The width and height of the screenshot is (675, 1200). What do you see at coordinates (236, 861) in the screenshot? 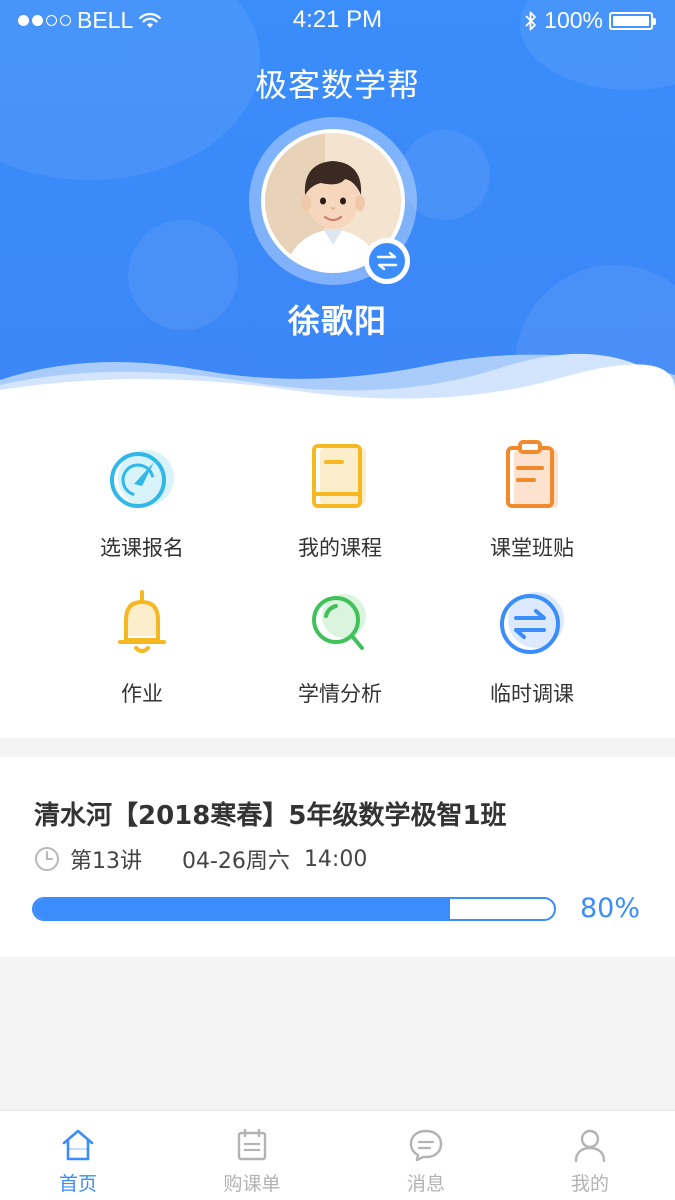
I see `course-date: 04-26周六` at bounding box center [236, 861].